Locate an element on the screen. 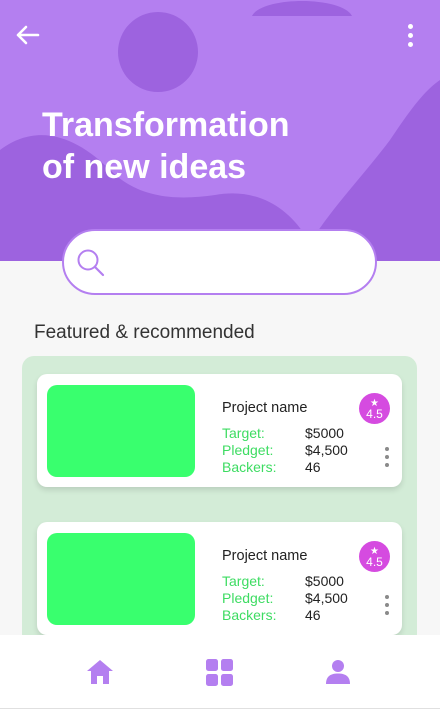 Image resolution: width=440 pixels, height=709 pixels. page-title: Transformation of new ideas is located at coordinates (192, 146).